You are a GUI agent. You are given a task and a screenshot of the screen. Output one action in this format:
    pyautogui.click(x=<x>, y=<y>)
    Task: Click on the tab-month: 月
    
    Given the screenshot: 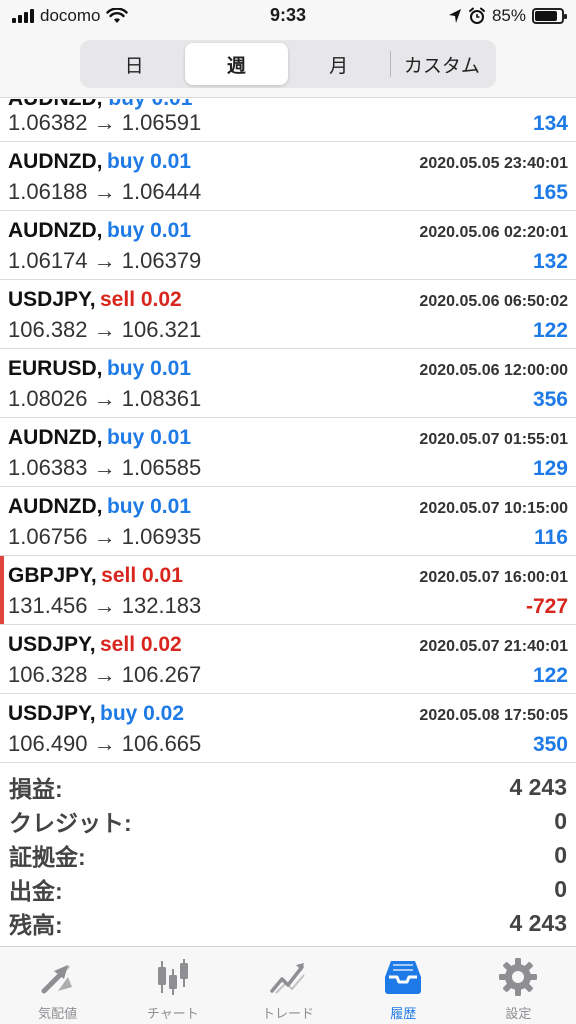 What is the action you would take?
    pyautogui.click(x=339, y=64)
    